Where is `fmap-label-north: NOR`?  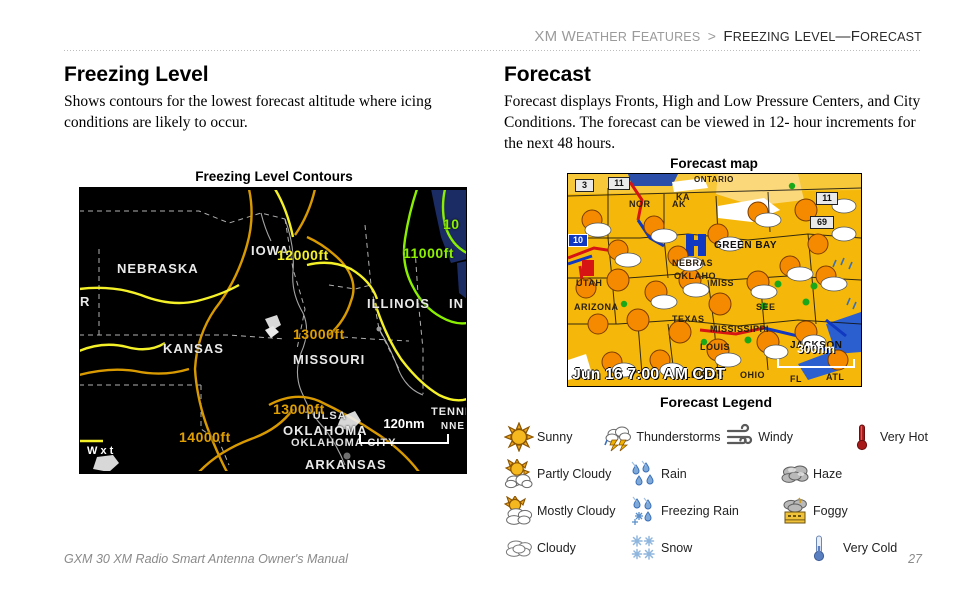
fmap-label-north: NOR is located at coordinates (640, 204).